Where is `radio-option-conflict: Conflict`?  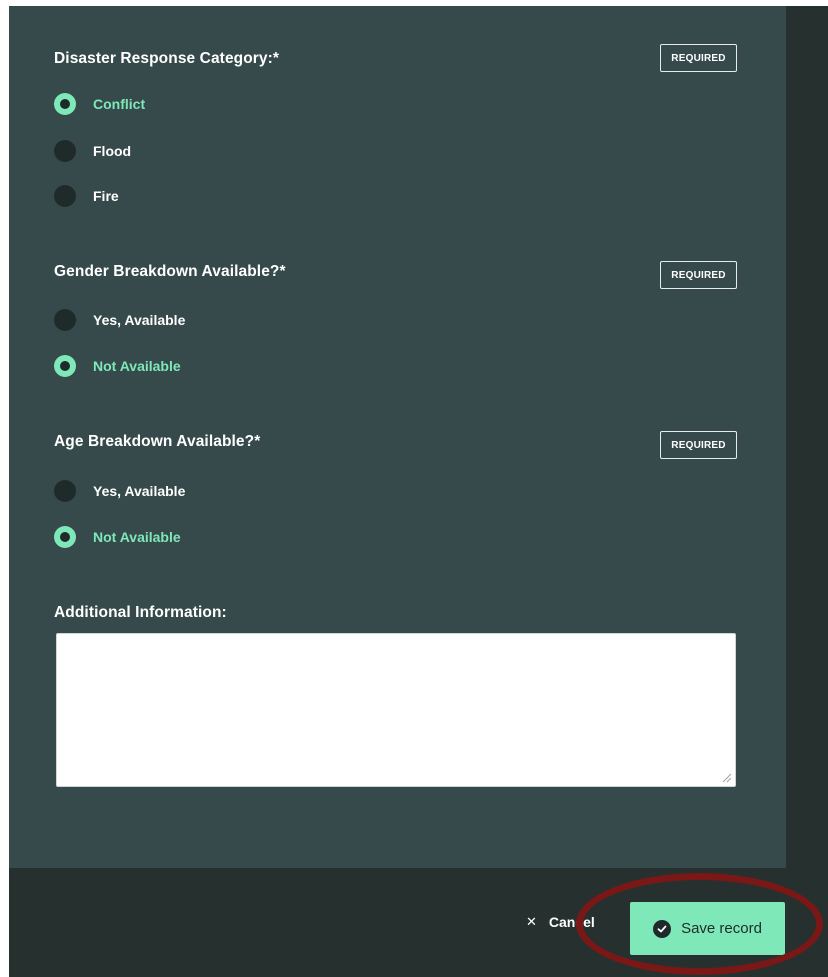 radio-option-conflict: Conflict is located at coordinates (99, 104).